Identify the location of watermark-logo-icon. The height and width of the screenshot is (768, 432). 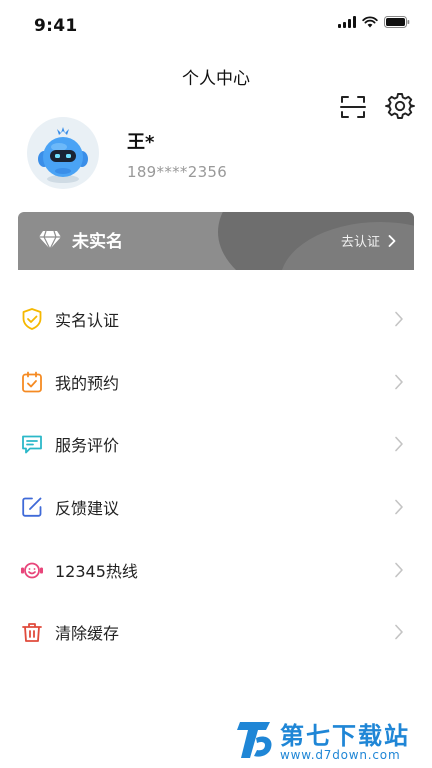
(254, 740).